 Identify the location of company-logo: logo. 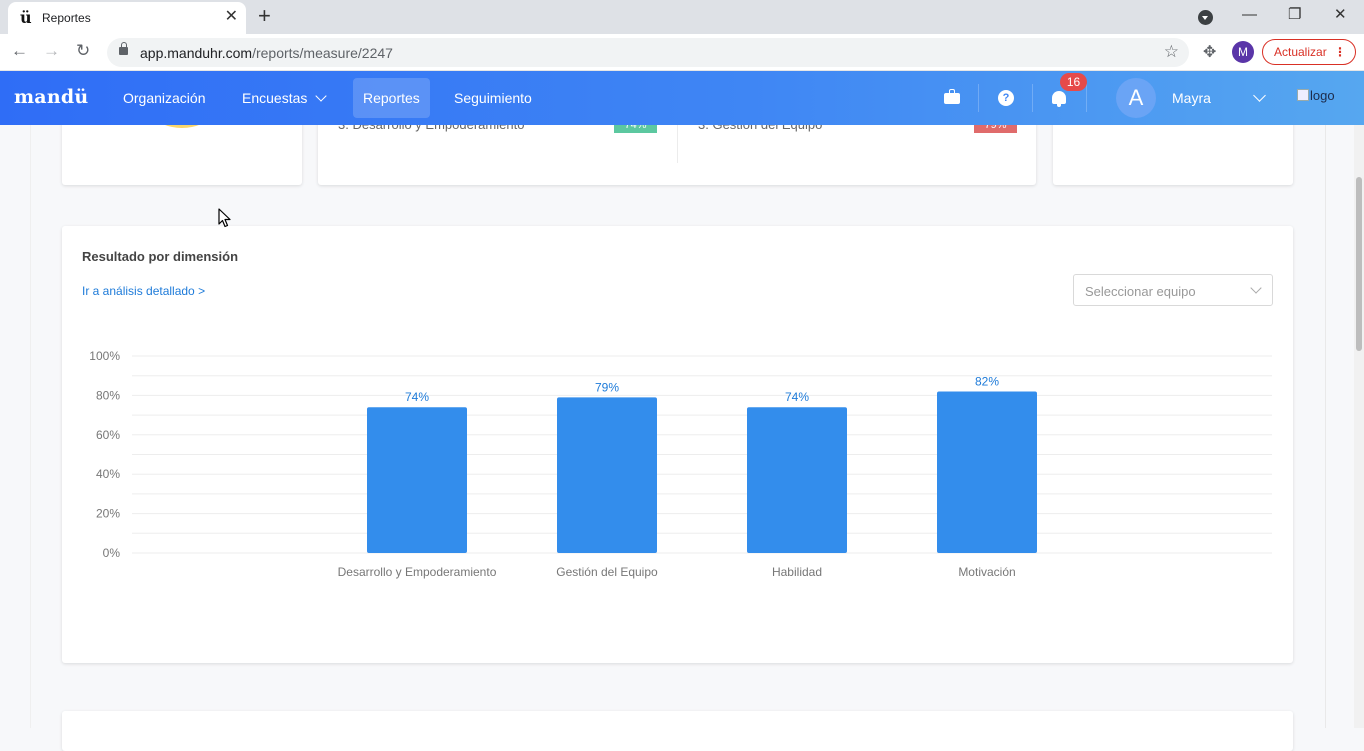
(1316, 95).